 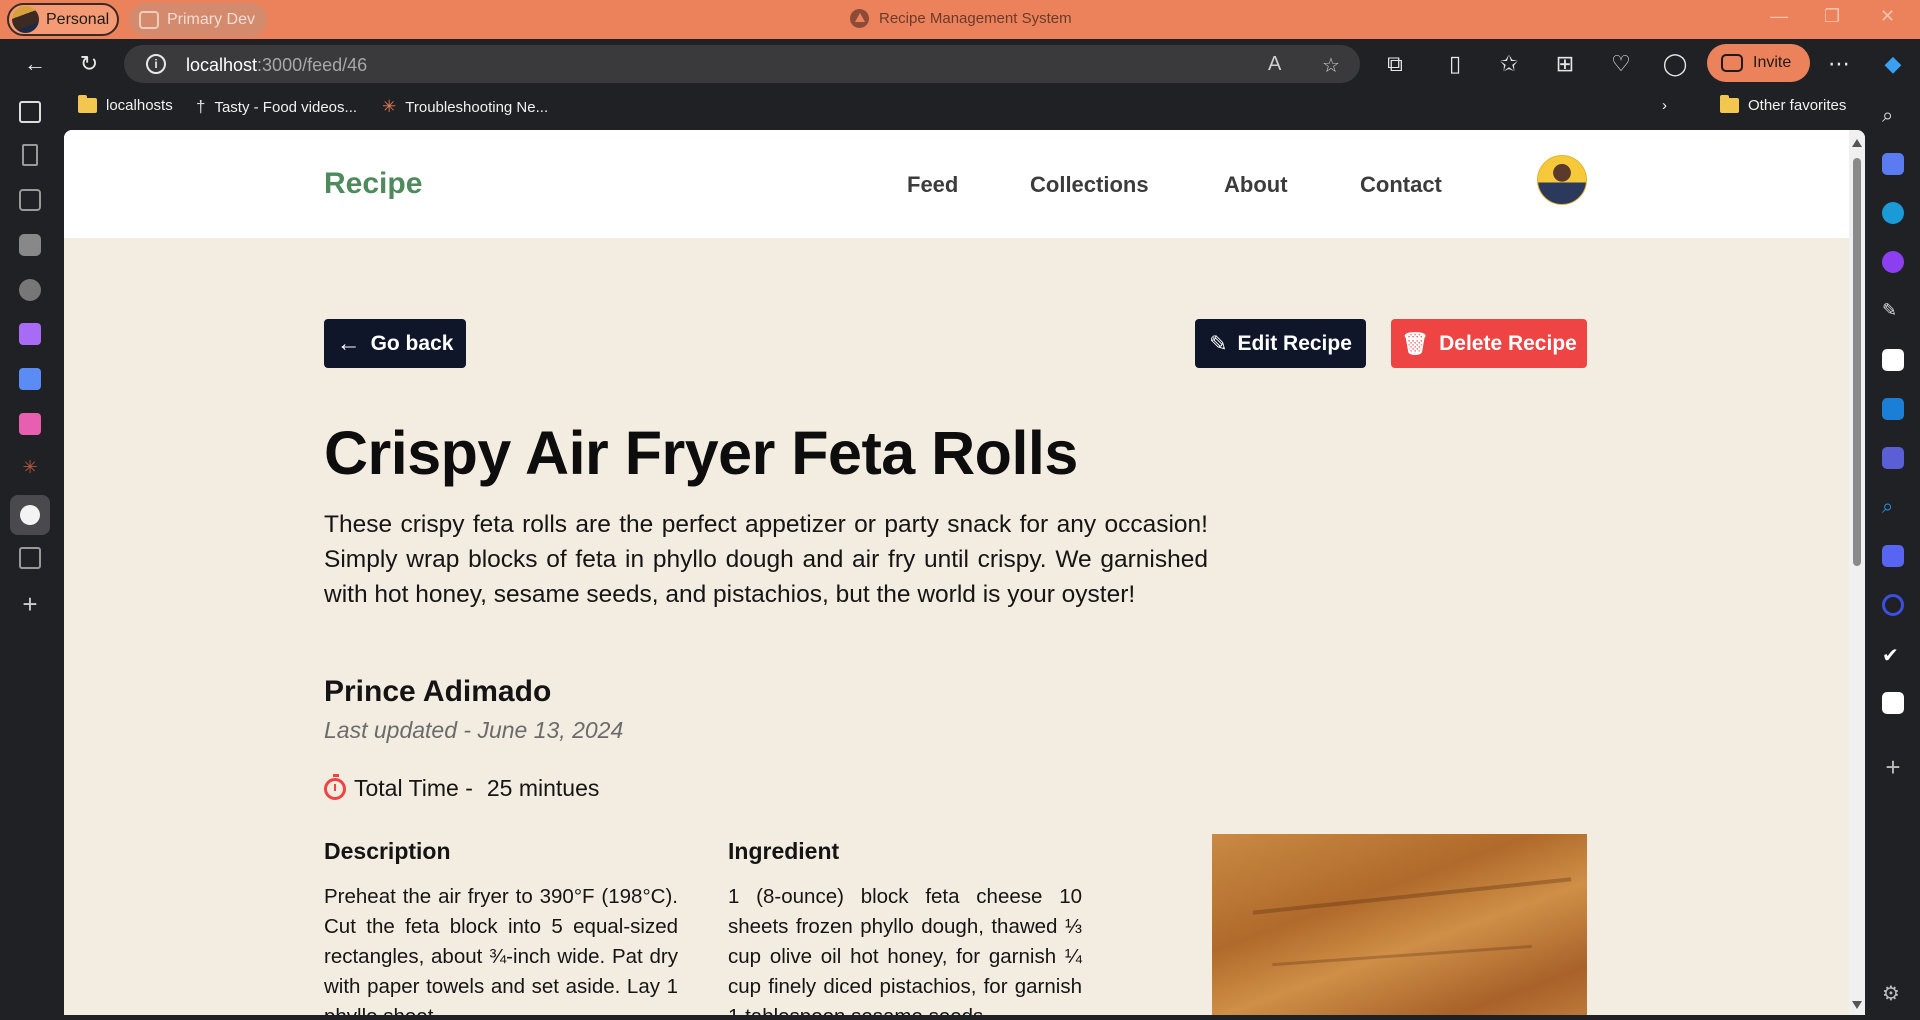 I want to click on favorites-icon: ✩, so click(x=1509, y=64).